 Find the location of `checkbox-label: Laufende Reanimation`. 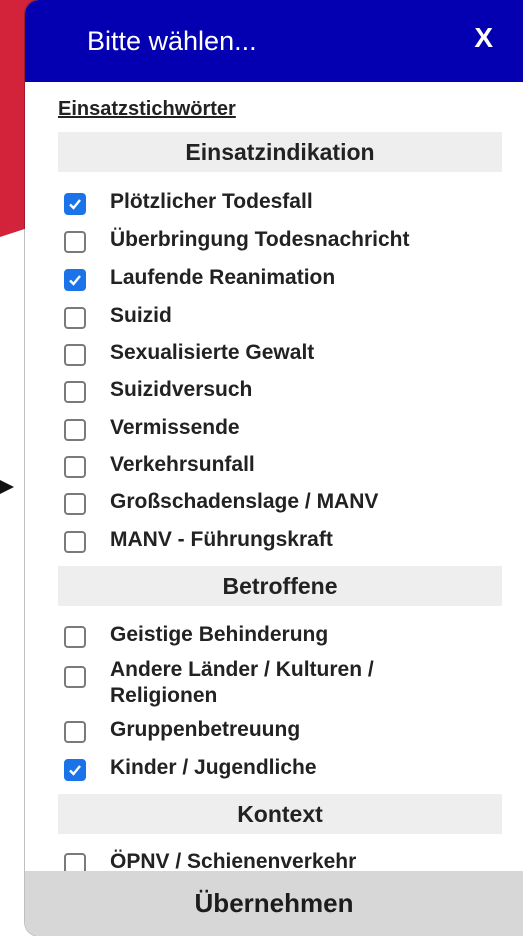

checkbox-label: Laufende Reanimation is located at coordinates (223, 277).